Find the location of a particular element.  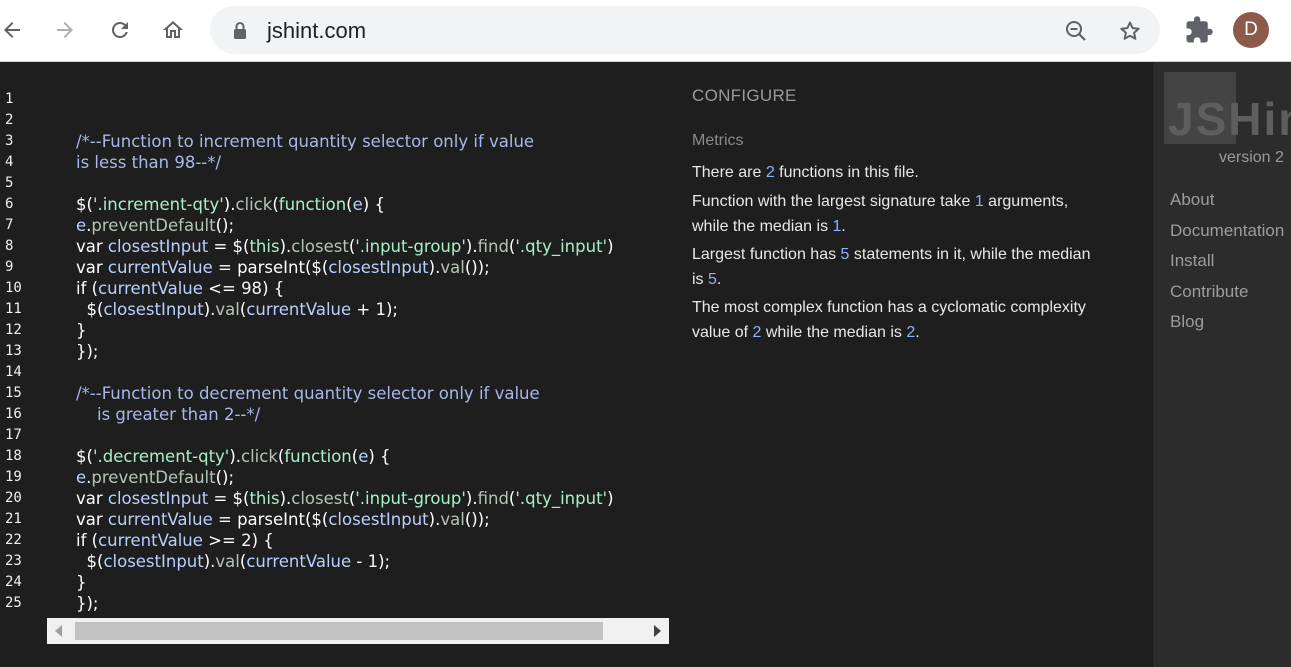

code-token: click is located at coordinates (254, 204).